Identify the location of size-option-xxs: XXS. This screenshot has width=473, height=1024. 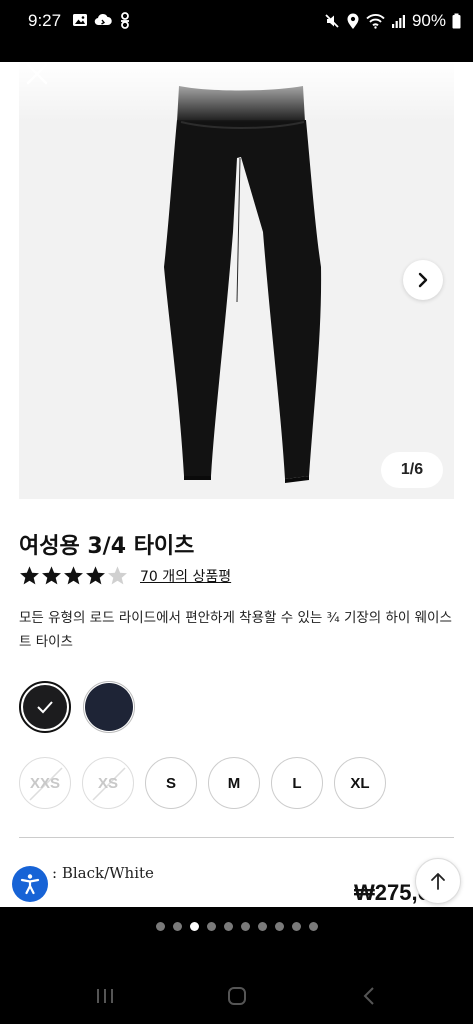
(45, 783).